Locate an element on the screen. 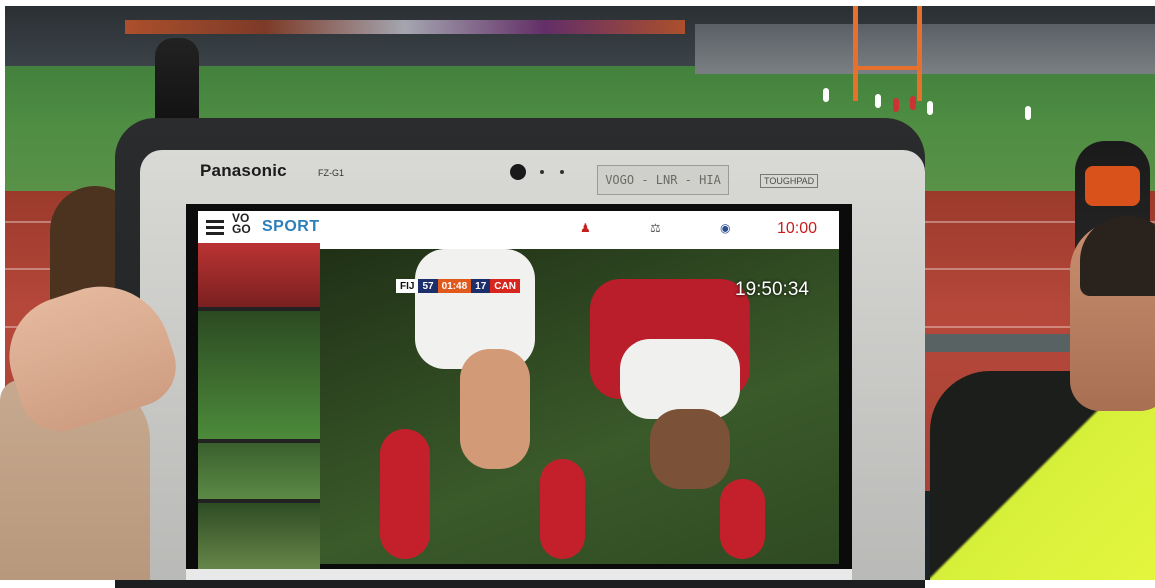 The width and height of the screenshot is (1155, 588). match-official is located at coordinates (177, 83).